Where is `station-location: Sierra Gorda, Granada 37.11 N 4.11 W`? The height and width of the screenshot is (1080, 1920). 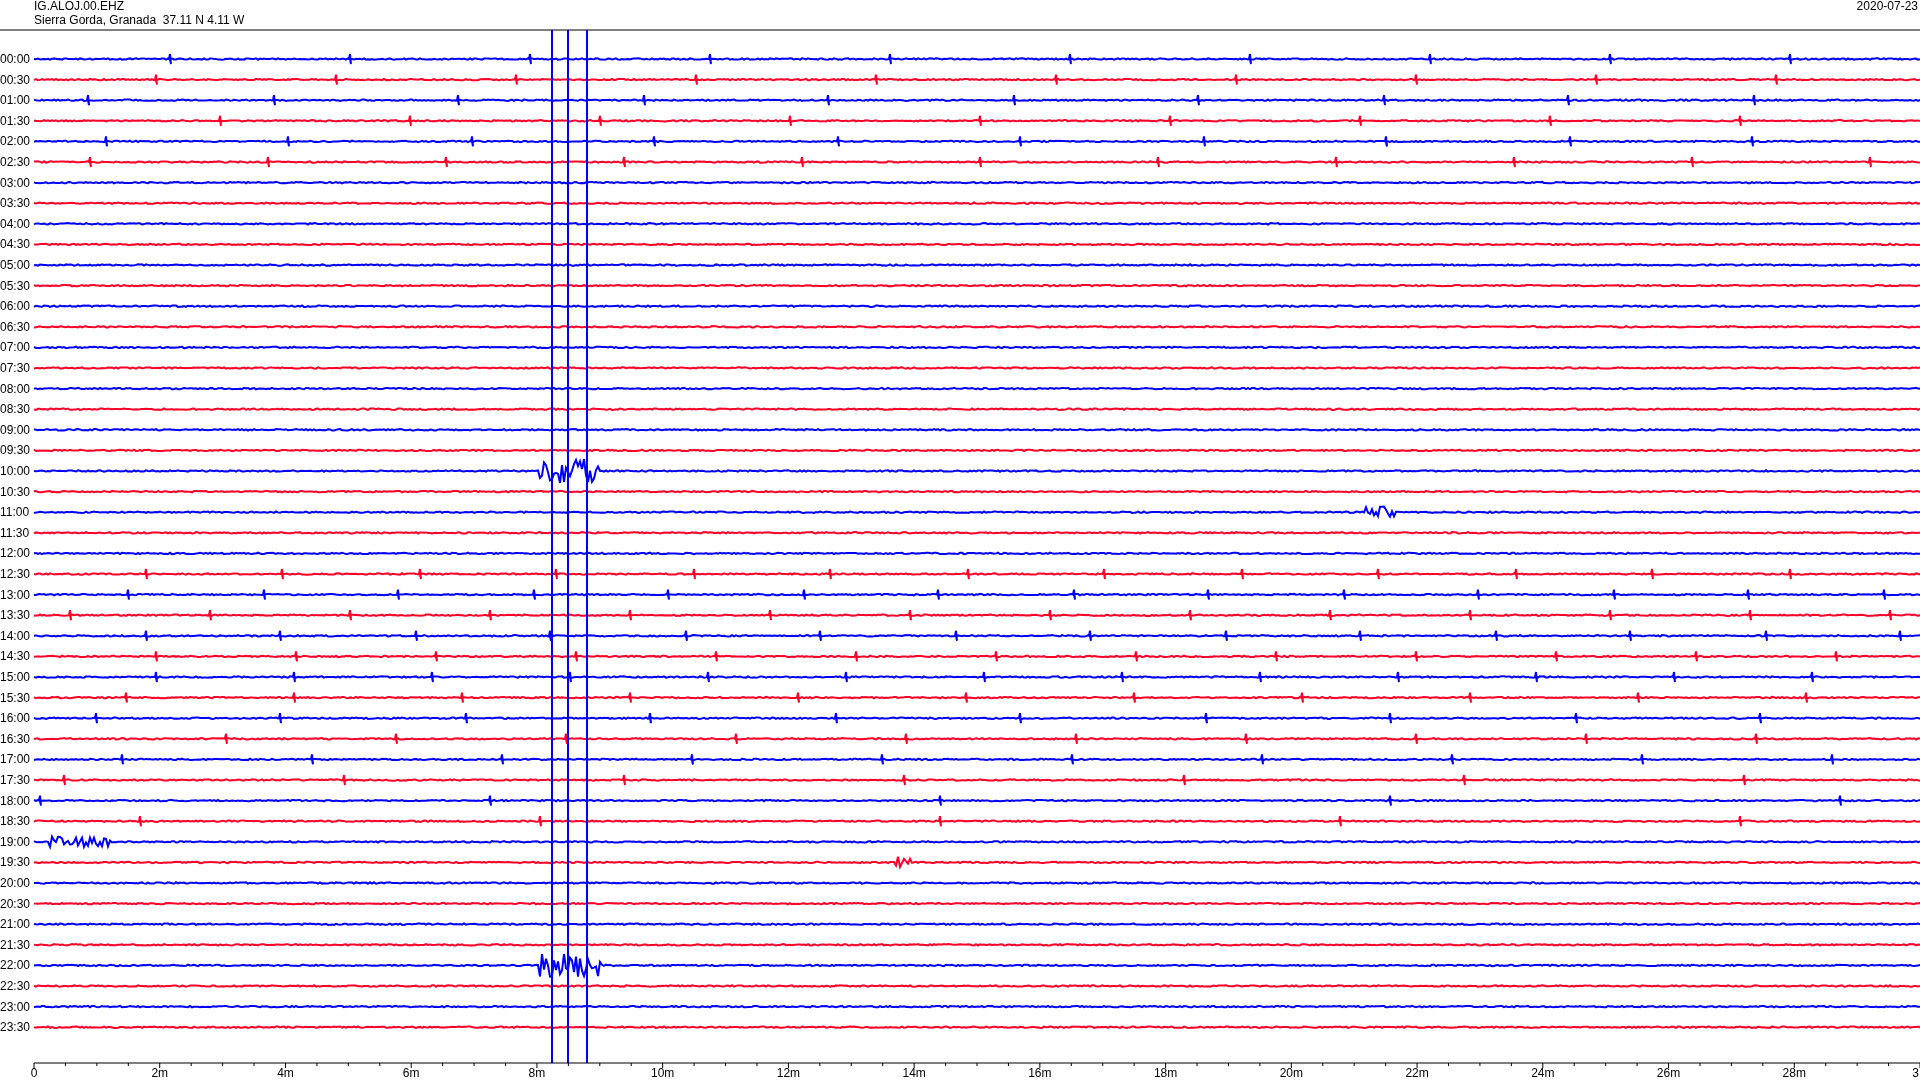 station-location: Sierra Gorda, Granada 37.11 N 4.11 W is located at coordinates (139, 20).